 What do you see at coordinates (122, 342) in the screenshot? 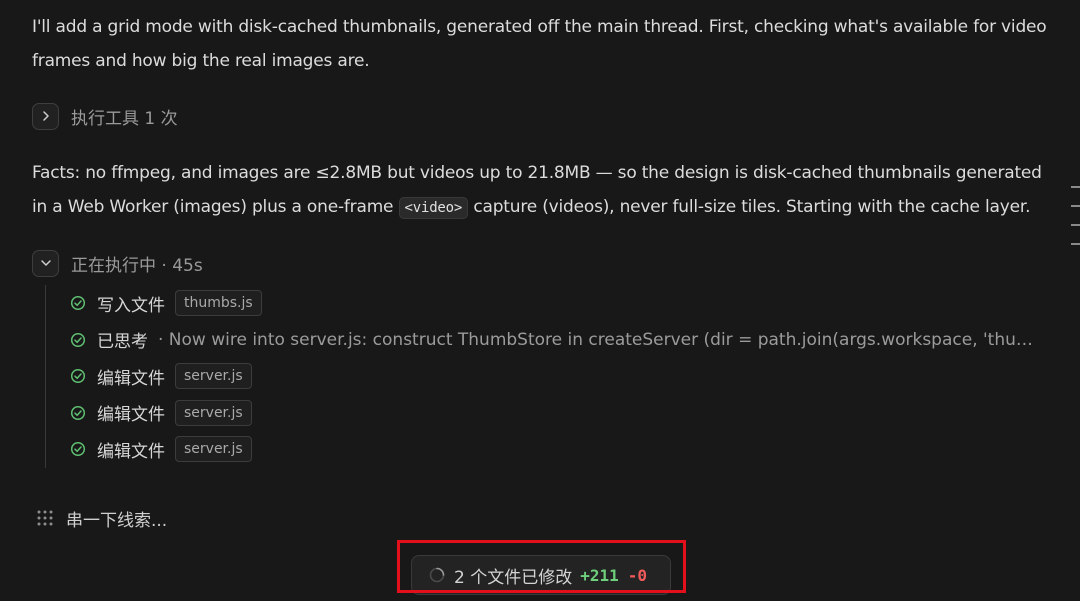
I see `step-label: 已思考` at bounding box center [122, 342].